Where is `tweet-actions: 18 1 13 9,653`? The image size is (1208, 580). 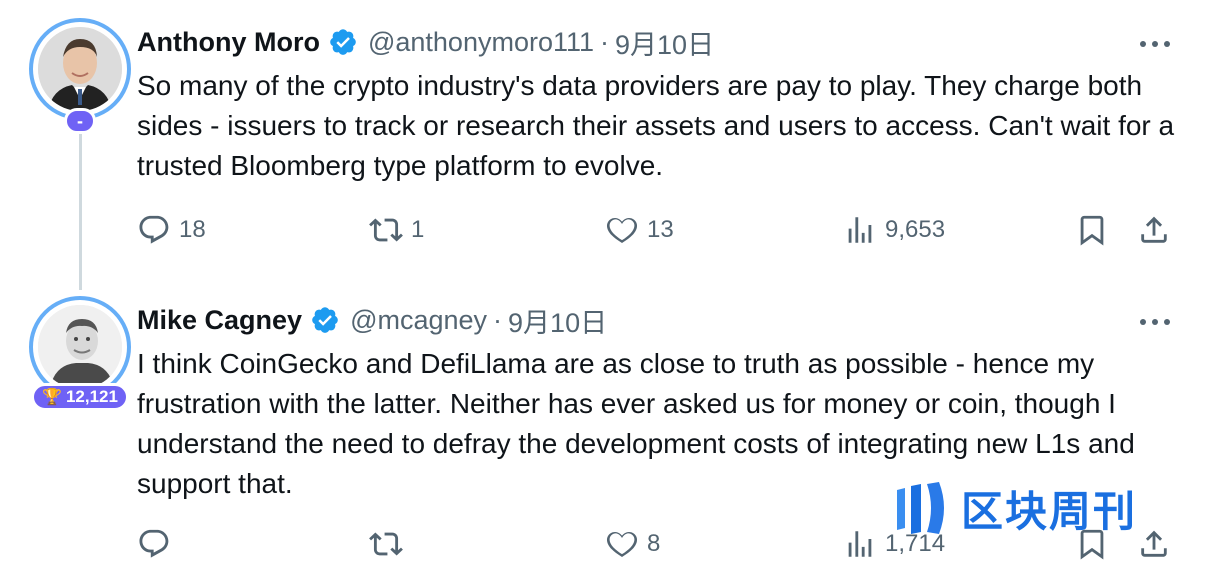 tweet-actions: 18 1 13 9,653 is located at coordinates (604, 230).